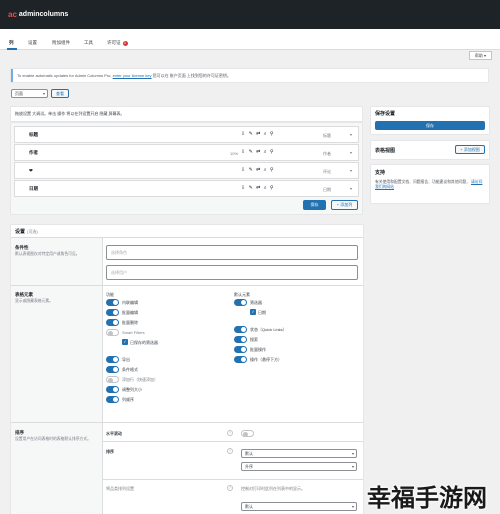  Describe the element at coordinates (110, 451) in the screenshot. I see `order-label: 排序` at that location.